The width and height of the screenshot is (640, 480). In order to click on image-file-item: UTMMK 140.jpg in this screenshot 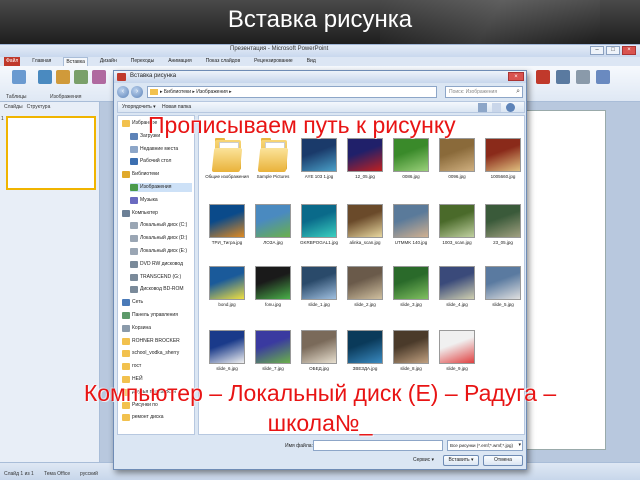, I will do `click(411, 231)`.